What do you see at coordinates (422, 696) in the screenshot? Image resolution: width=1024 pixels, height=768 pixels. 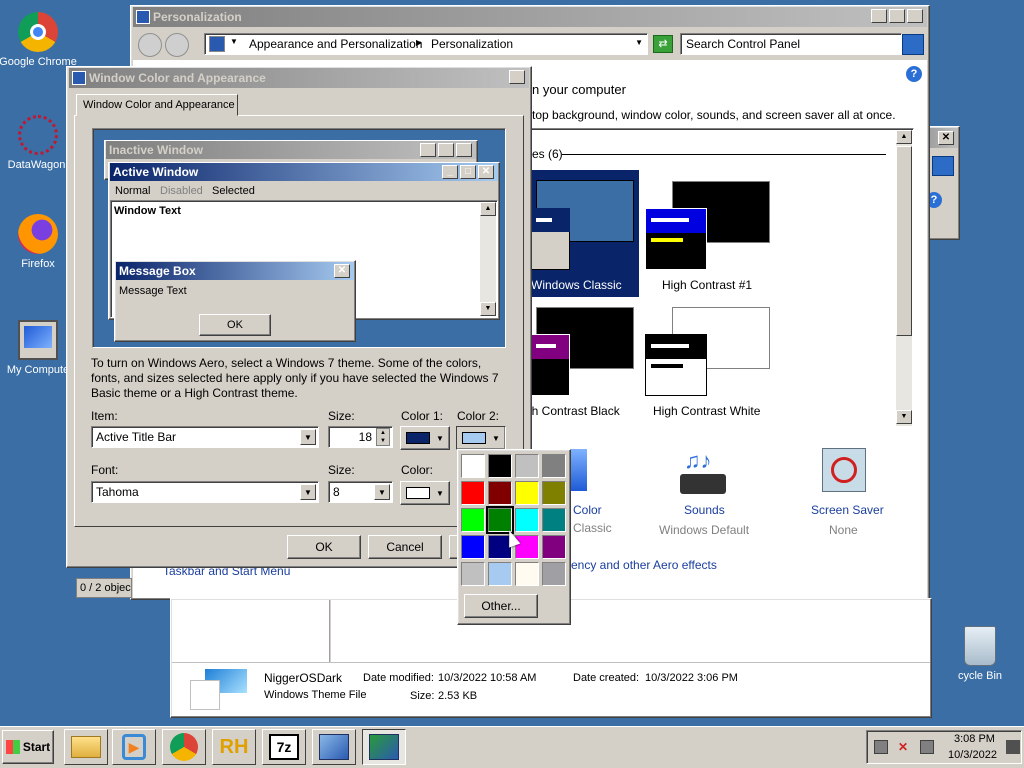 I see `size-label: Size:` at bounding box center [422, 696].